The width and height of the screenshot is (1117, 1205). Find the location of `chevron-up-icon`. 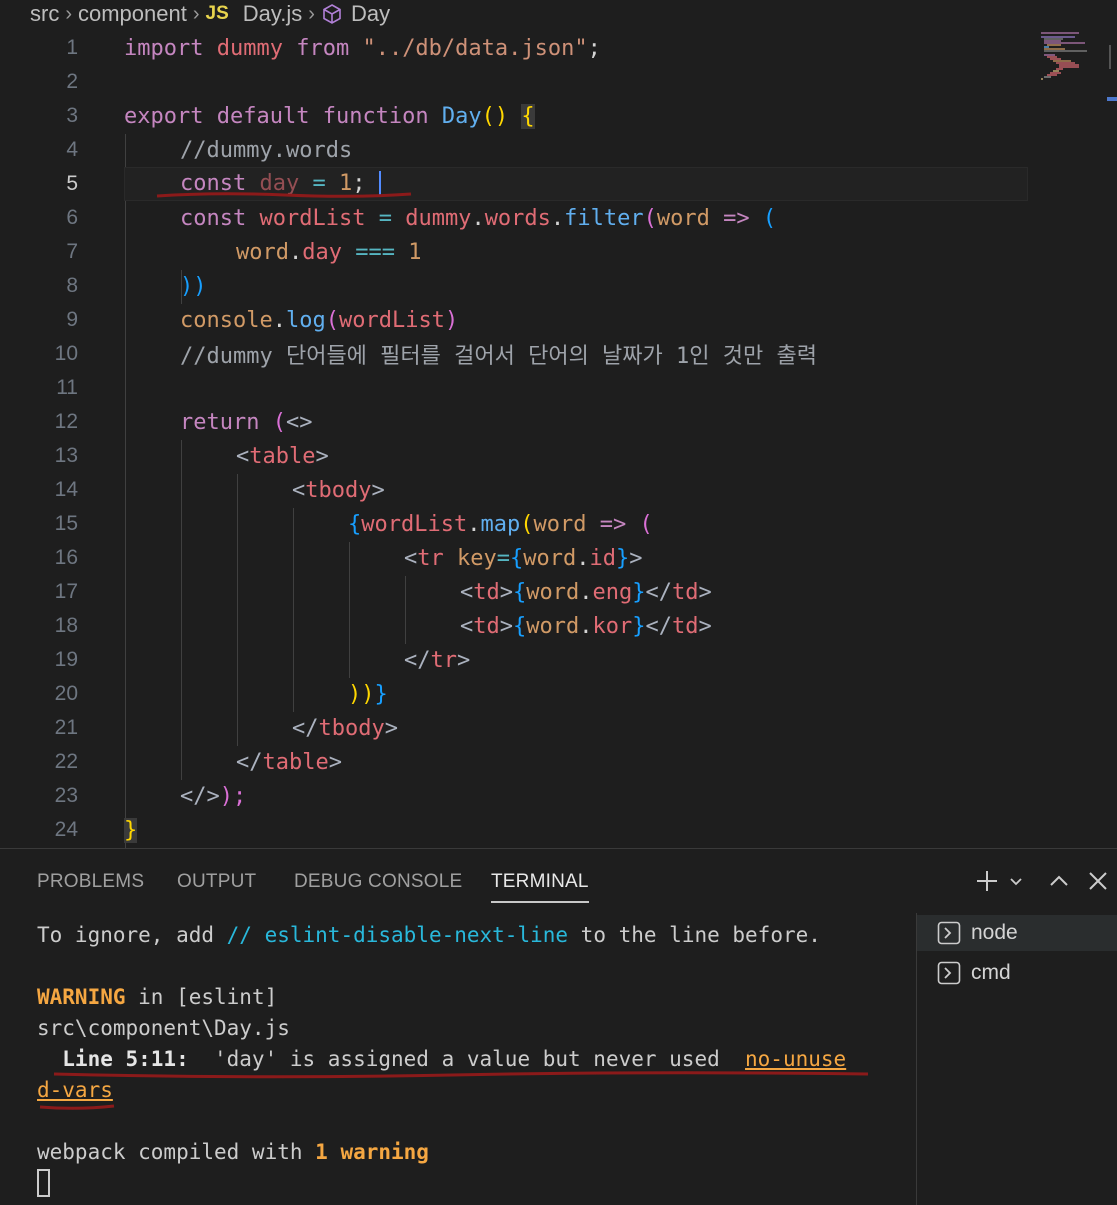

chevron-up-icon is located at coordinates (1059, 881).